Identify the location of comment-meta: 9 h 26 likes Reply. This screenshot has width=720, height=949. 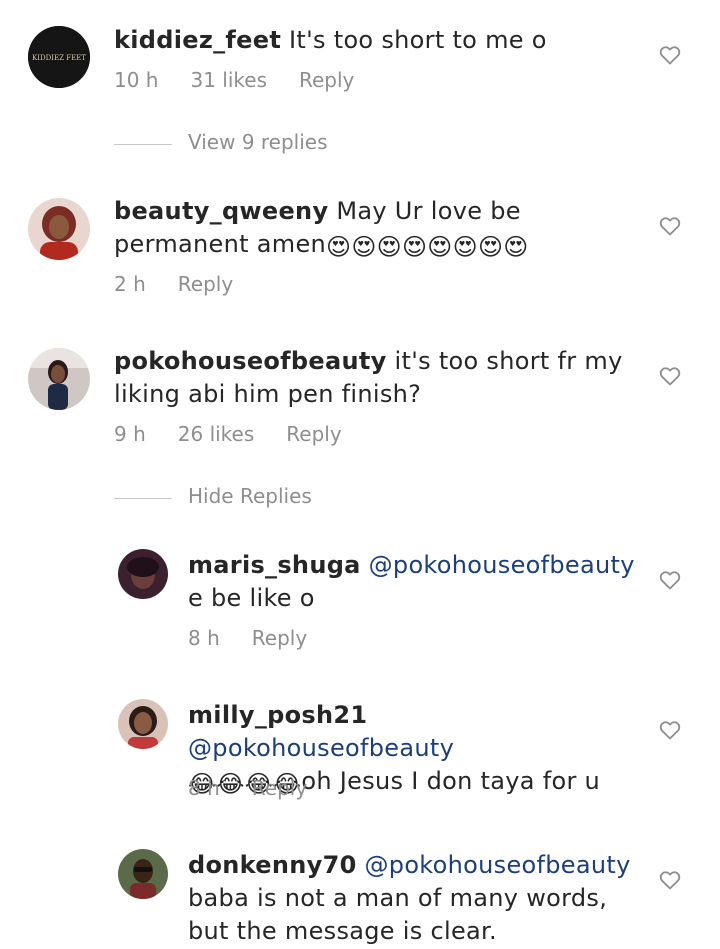
(244, 434).